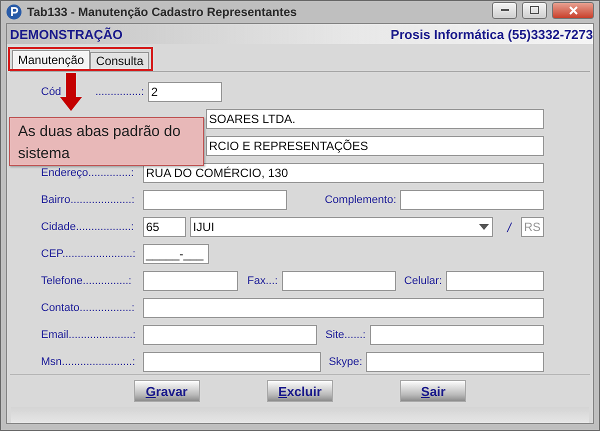 This screenshot has height=431, width=600. What do you see at coordinates (89, 335) in the screenshot?
I see `field-label: Email.....................:` at bounding box center [89, 335].